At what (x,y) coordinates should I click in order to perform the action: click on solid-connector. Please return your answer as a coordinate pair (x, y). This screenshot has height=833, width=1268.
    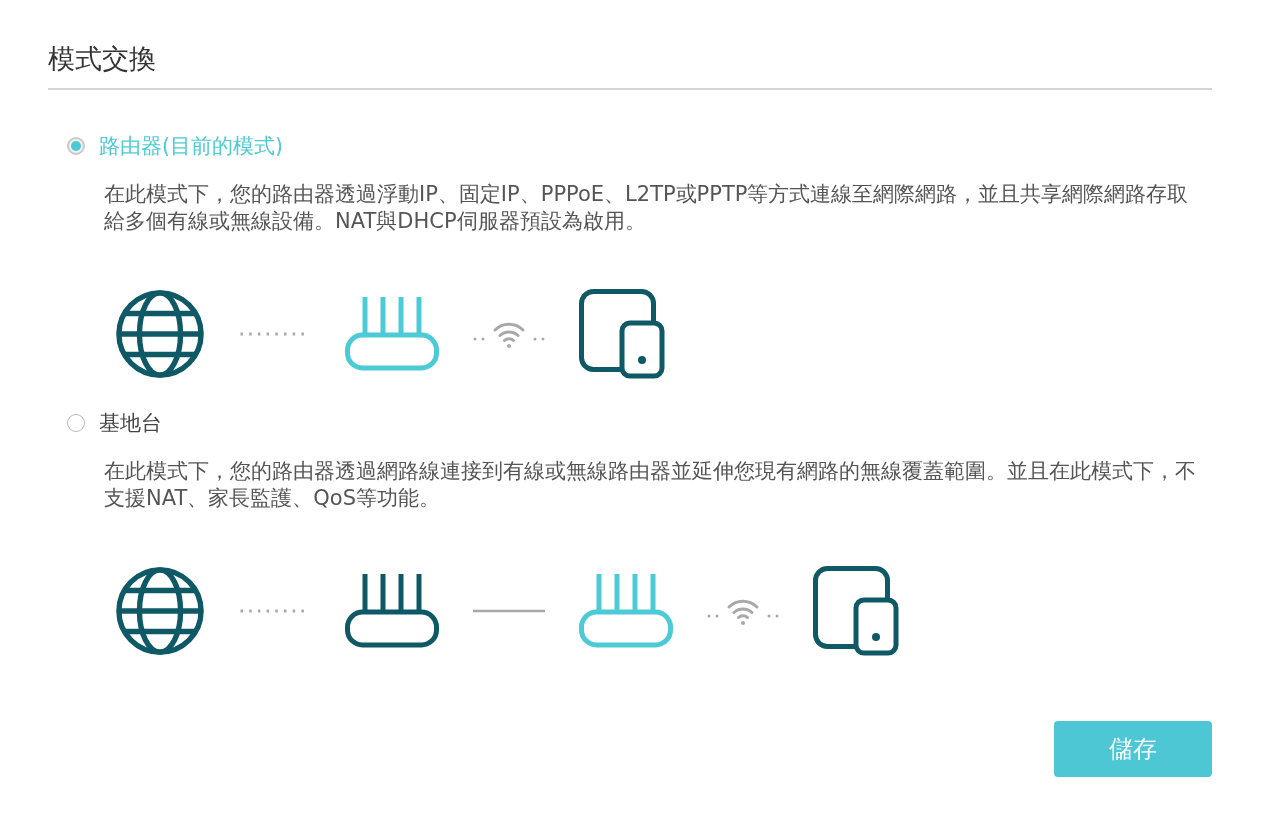
    Looking at the image, I should click on (509, 611).